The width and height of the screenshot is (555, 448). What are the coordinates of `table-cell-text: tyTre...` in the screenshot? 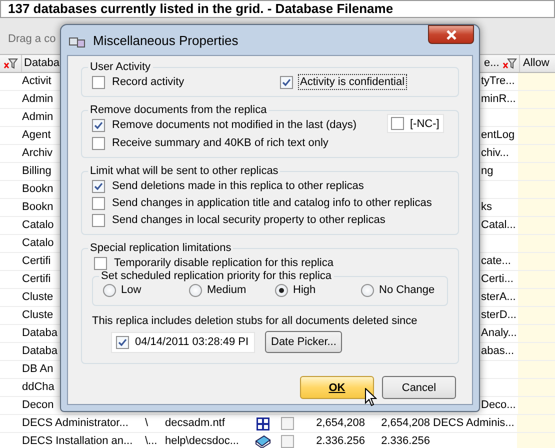 It's located at (498, 82).